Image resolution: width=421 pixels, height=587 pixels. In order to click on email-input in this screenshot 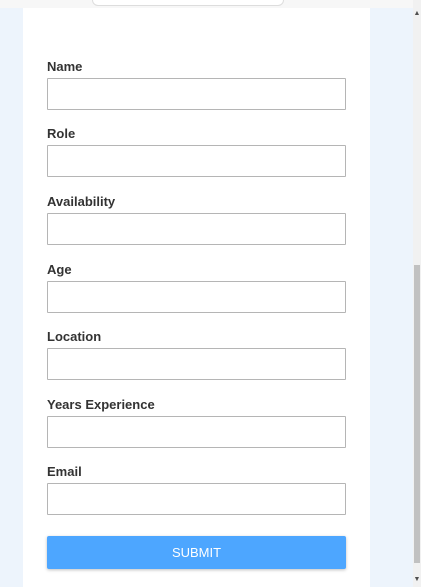, I will do `click(196, 499)`.